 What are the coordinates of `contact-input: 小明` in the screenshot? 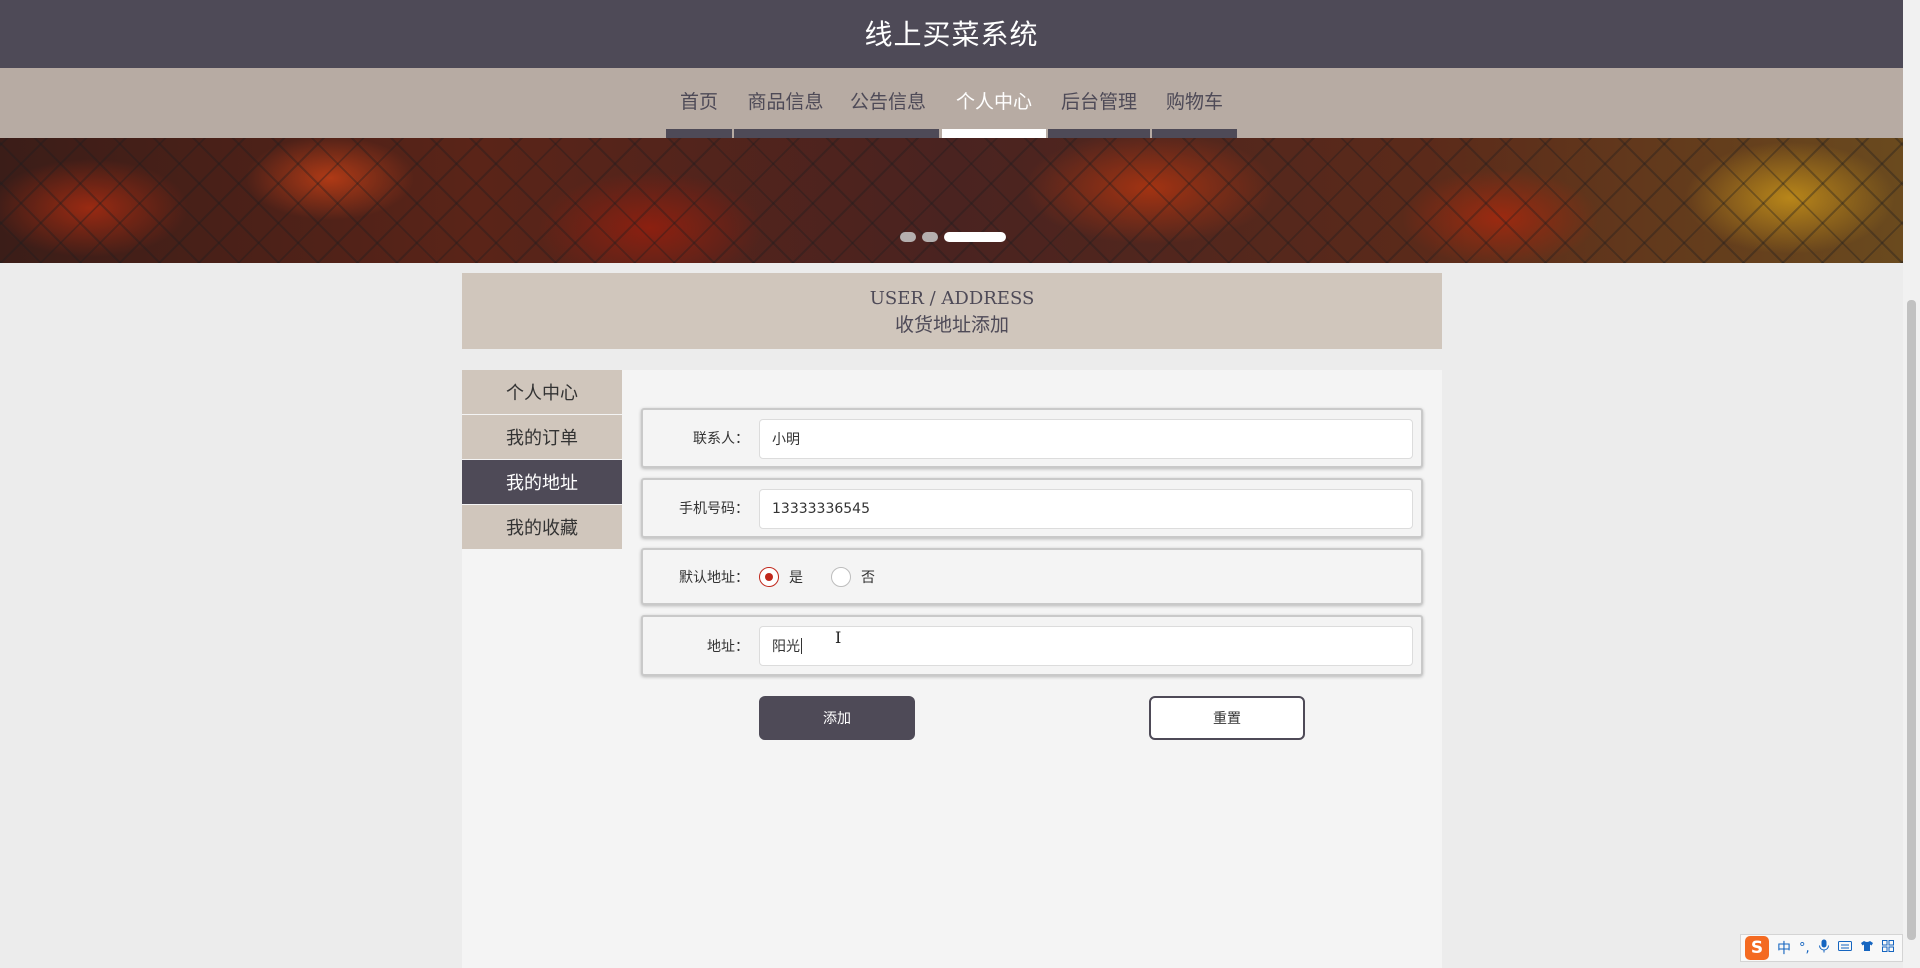 It's located at (1086, 439).